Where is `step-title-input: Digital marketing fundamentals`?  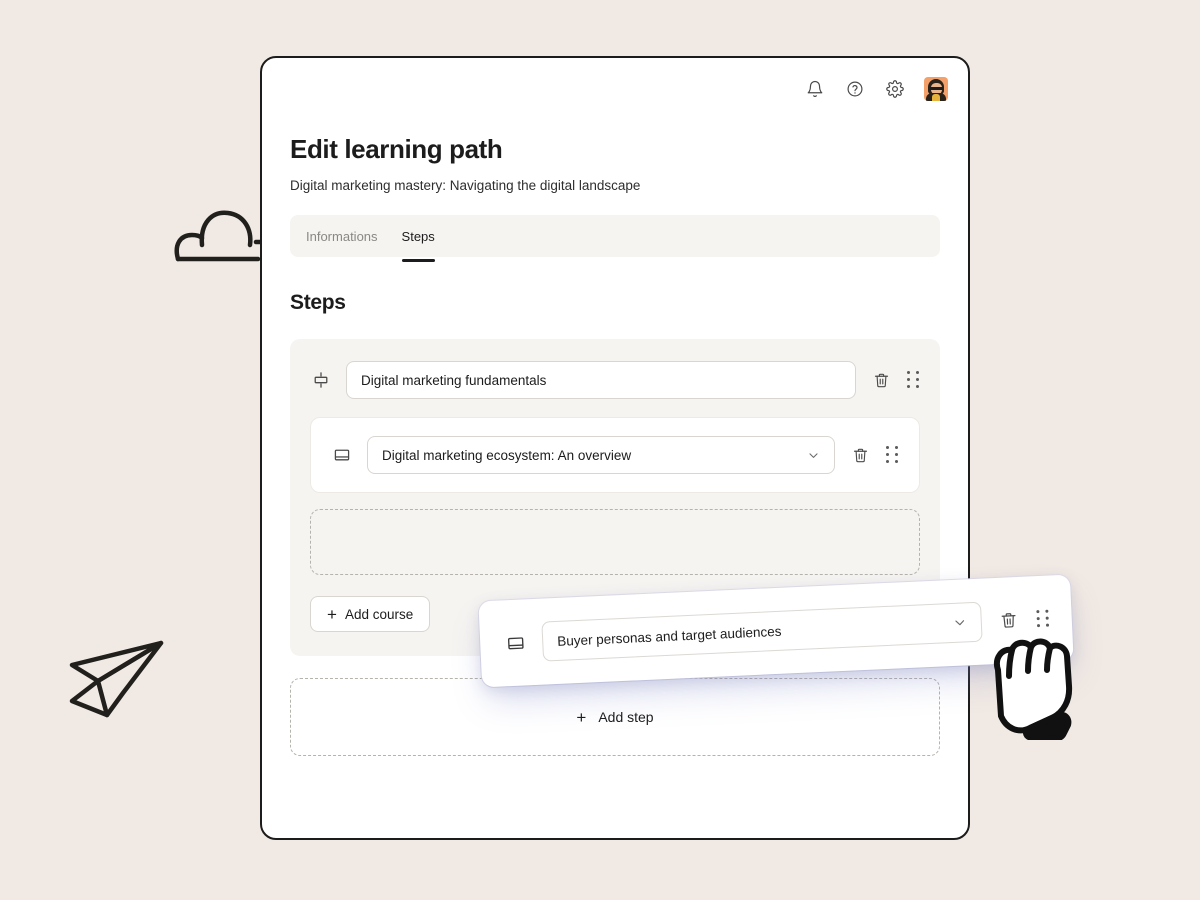
step-title-input: Digital marketing fundamentals is located at coordinates (601, 380).